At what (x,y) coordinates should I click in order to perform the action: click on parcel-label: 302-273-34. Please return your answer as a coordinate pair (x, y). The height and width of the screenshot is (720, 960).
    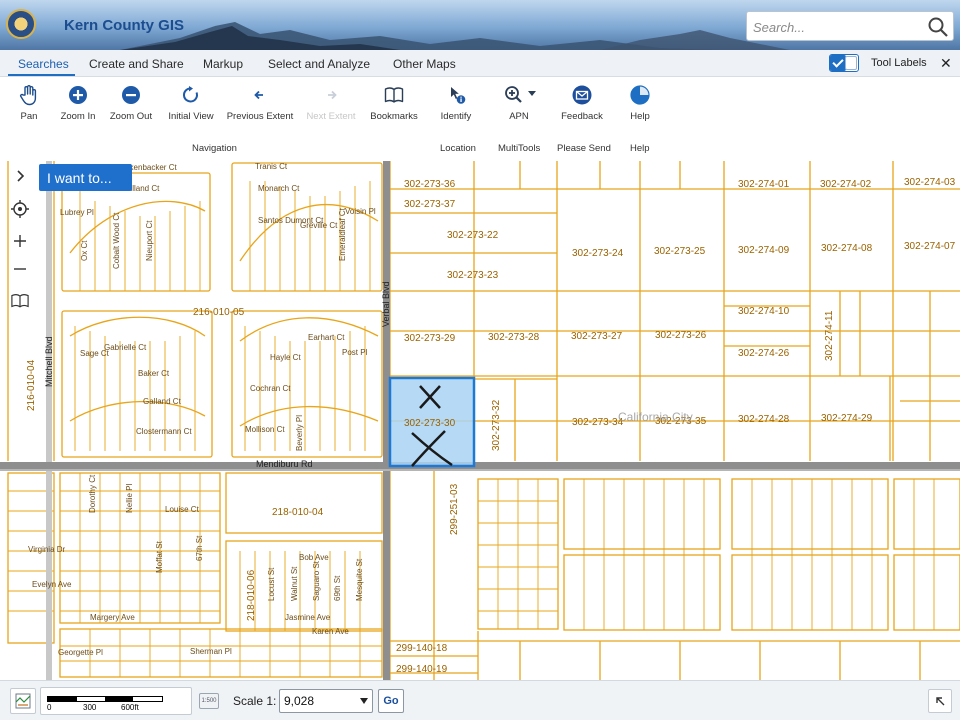
    Looking at the image, I should click on (598, 422).